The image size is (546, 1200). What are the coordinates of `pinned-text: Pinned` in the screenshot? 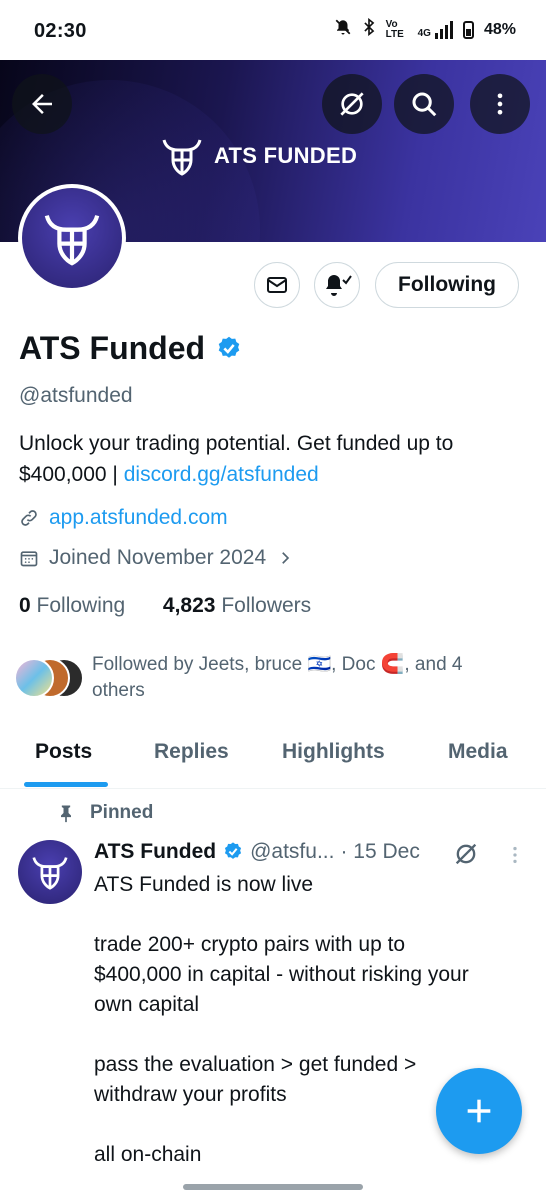 It's located at (122, 812).